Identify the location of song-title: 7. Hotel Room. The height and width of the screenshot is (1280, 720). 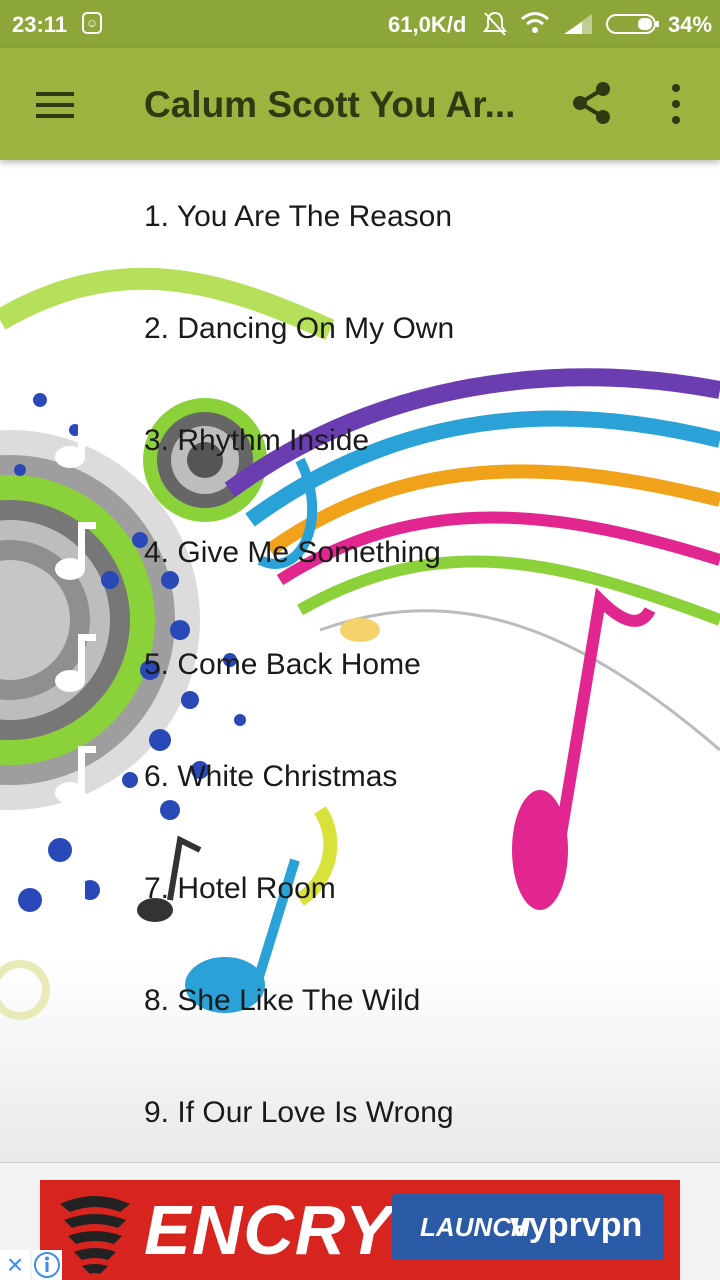
(240, 888).